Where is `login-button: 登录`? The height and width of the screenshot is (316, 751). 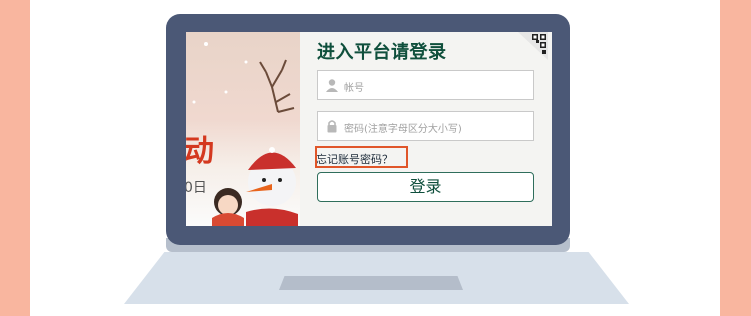 login-button: 登录 is located at coordinates (425, 187).